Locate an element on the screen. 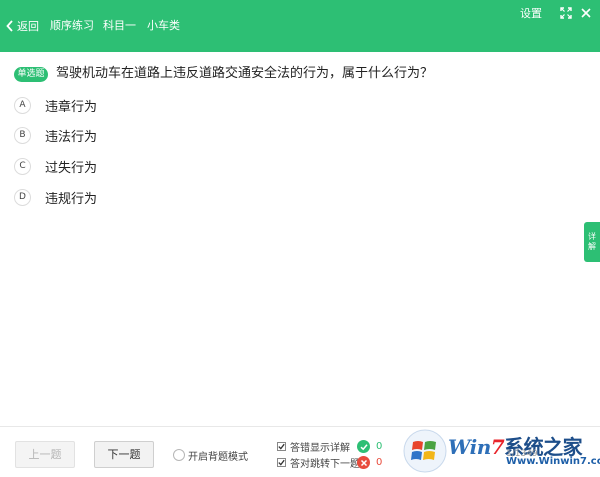 The width and height of the screenshot is (600, 477). detail-tab-char-1: 详 is located at coordinates (592, 236).